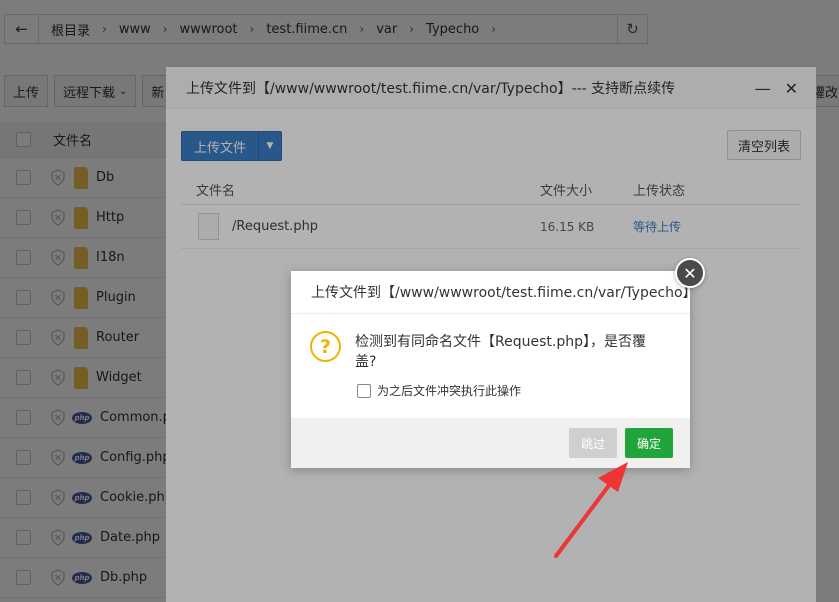 The width and height of the screenshot is (839, 602). I want to click on apply-to-all-option: 为之后文件冲突执行此操作, so click(439, 390).